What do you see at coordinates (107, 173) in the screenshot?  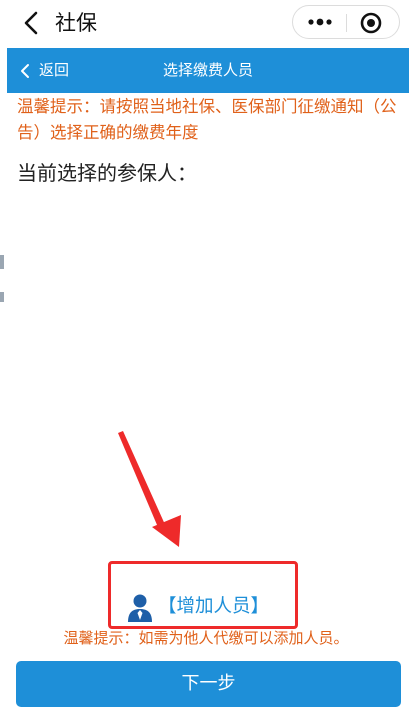 I see `current-insured-label: 当前选择的参保人：` at bounding box center [107, 173].